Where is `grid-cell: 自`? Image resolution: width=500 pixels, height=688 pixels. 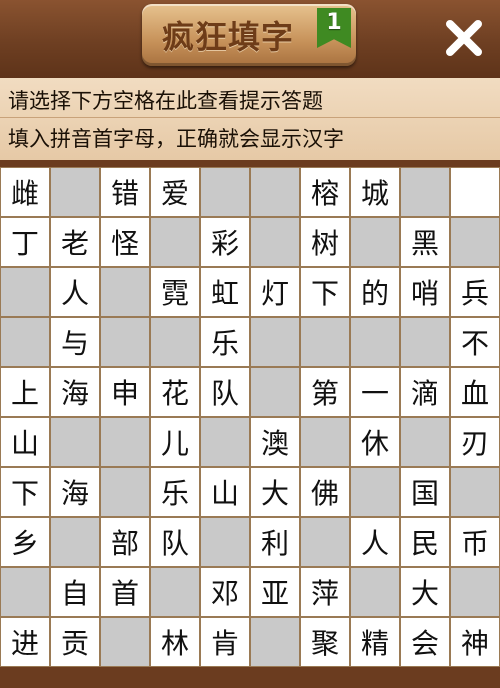
grid-cell: 自 is located at coordinates (75, 592).